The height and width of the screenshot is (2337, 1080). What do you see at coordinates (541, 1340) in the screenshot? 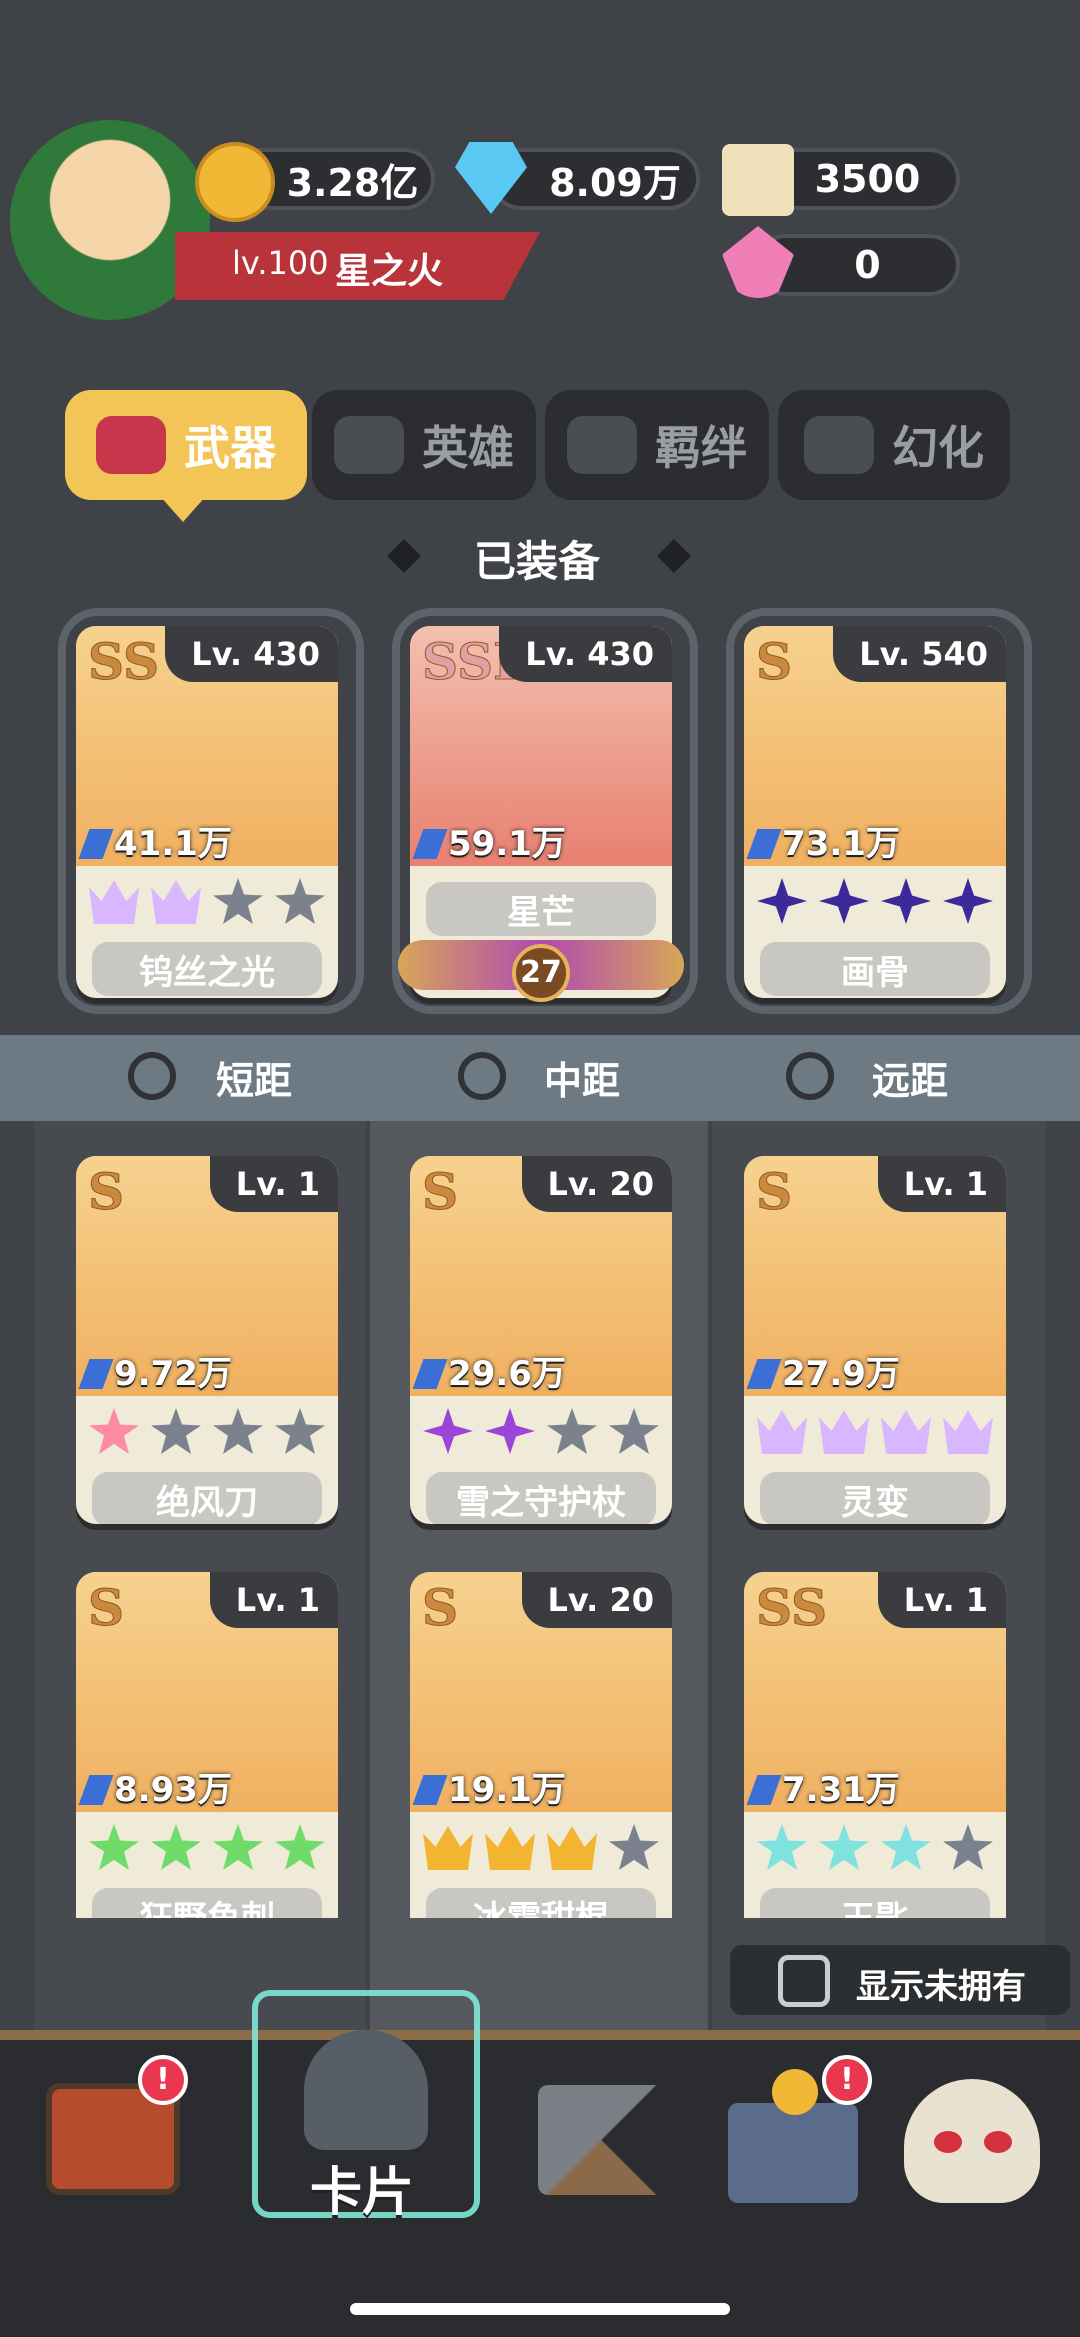
I see `weapon-card: S Lv. 20 29.6万 雪之守护杖` at bounding box center [541, 1340].